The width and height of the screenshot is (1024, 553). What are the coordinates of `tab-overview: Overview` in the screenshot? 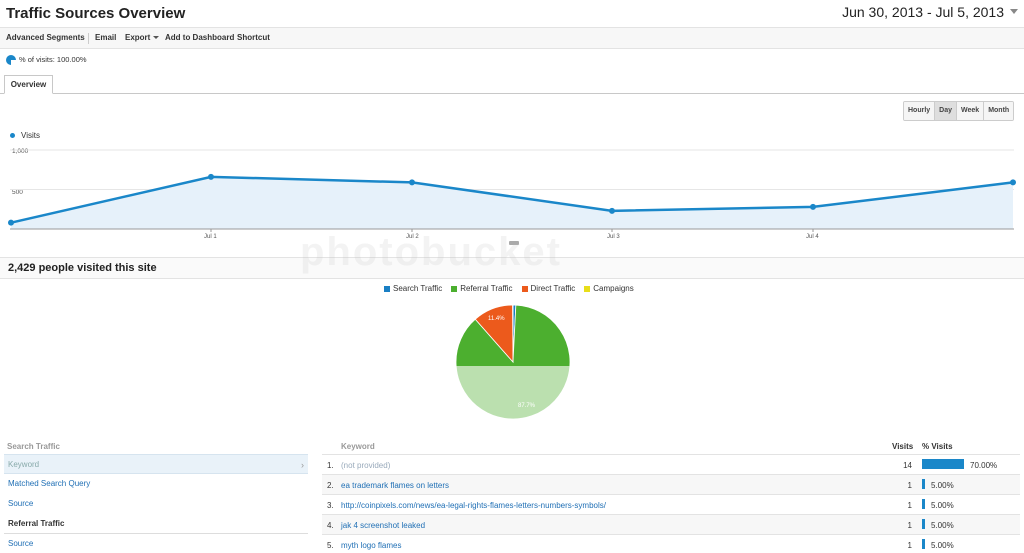 It's located at (28, 84).